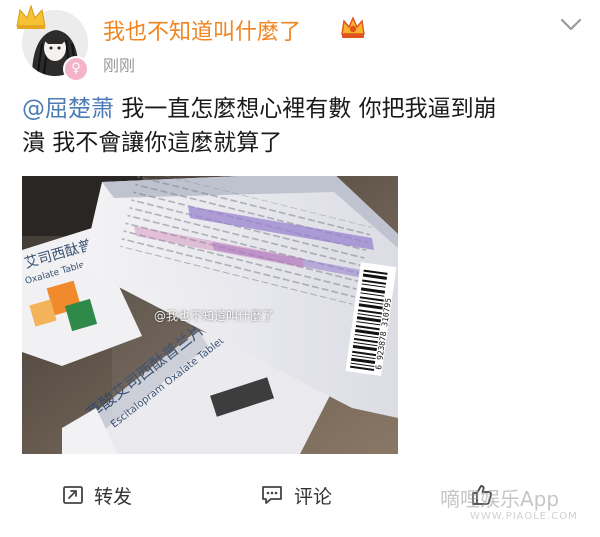 The height and width of the screenshot is (537, 600). What do you see at coordinates (68, 109) in the screenshot?
I see `mention-link: @屈楚萧` at bounding box center [68, 109].